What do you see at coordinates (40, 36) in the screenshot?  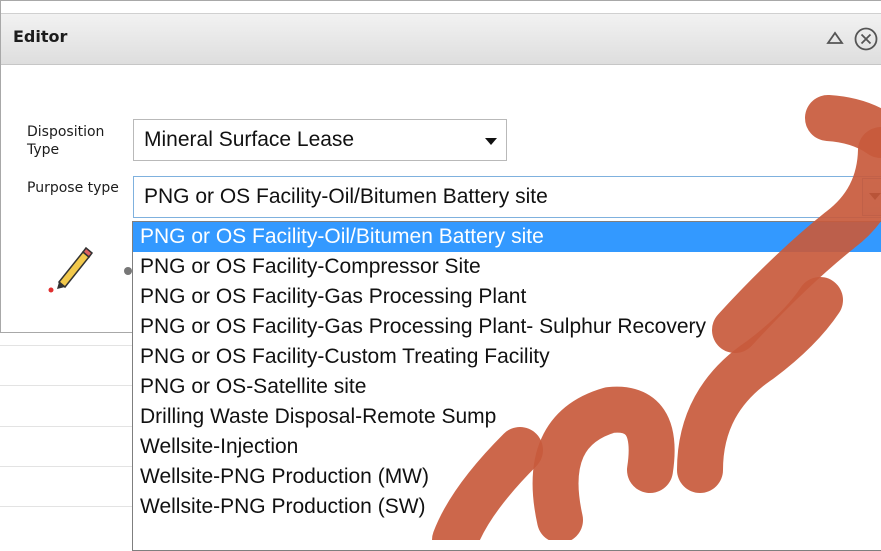 I see `editor-title: Editor` at bounding box center [40, 36].